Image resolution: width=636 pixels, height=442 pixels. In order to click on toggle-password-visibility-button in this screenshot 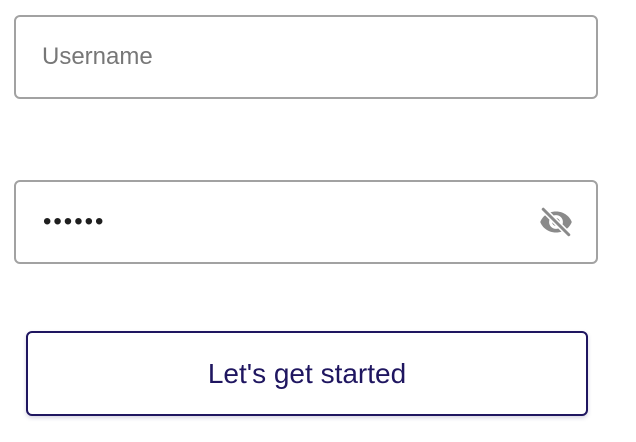, I will do `click(556, 222)`.